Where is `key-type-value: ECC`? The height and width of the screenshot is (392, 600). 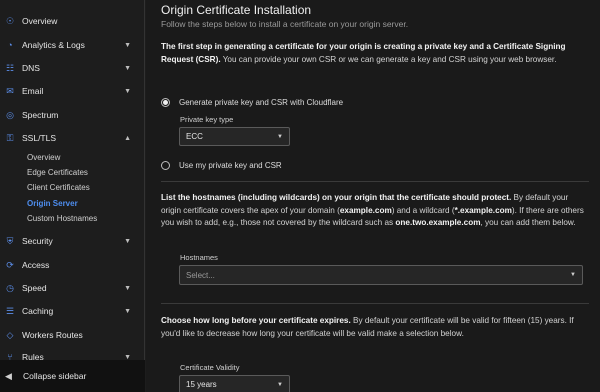
key-type-value: ECC is located at coordinates (194, 136).